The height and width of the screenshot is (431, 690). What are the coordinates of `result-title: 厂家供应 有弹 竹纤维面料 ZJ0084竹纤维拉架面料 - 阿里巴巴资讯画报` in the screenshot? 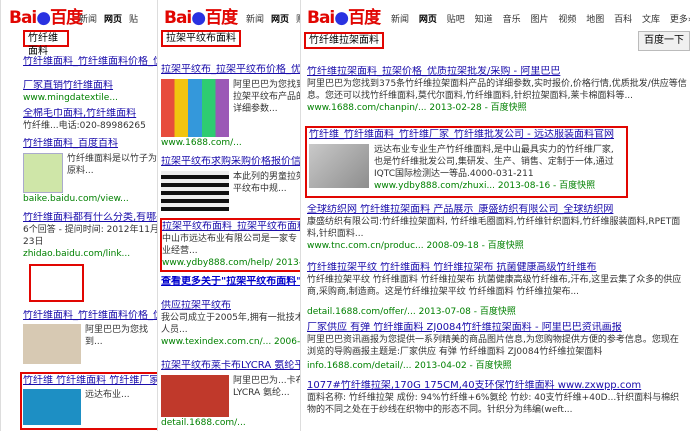 It's located at (497, 328).